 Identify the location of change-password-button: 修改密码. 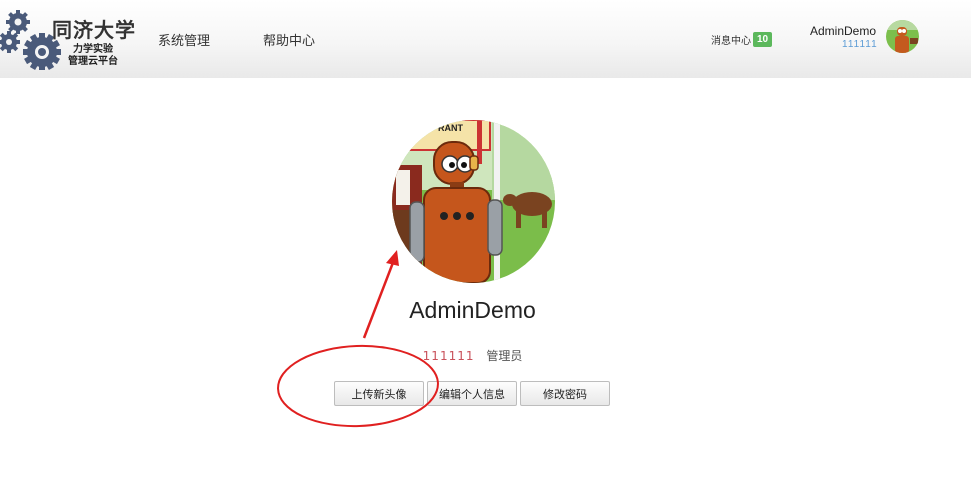
(565, 393).